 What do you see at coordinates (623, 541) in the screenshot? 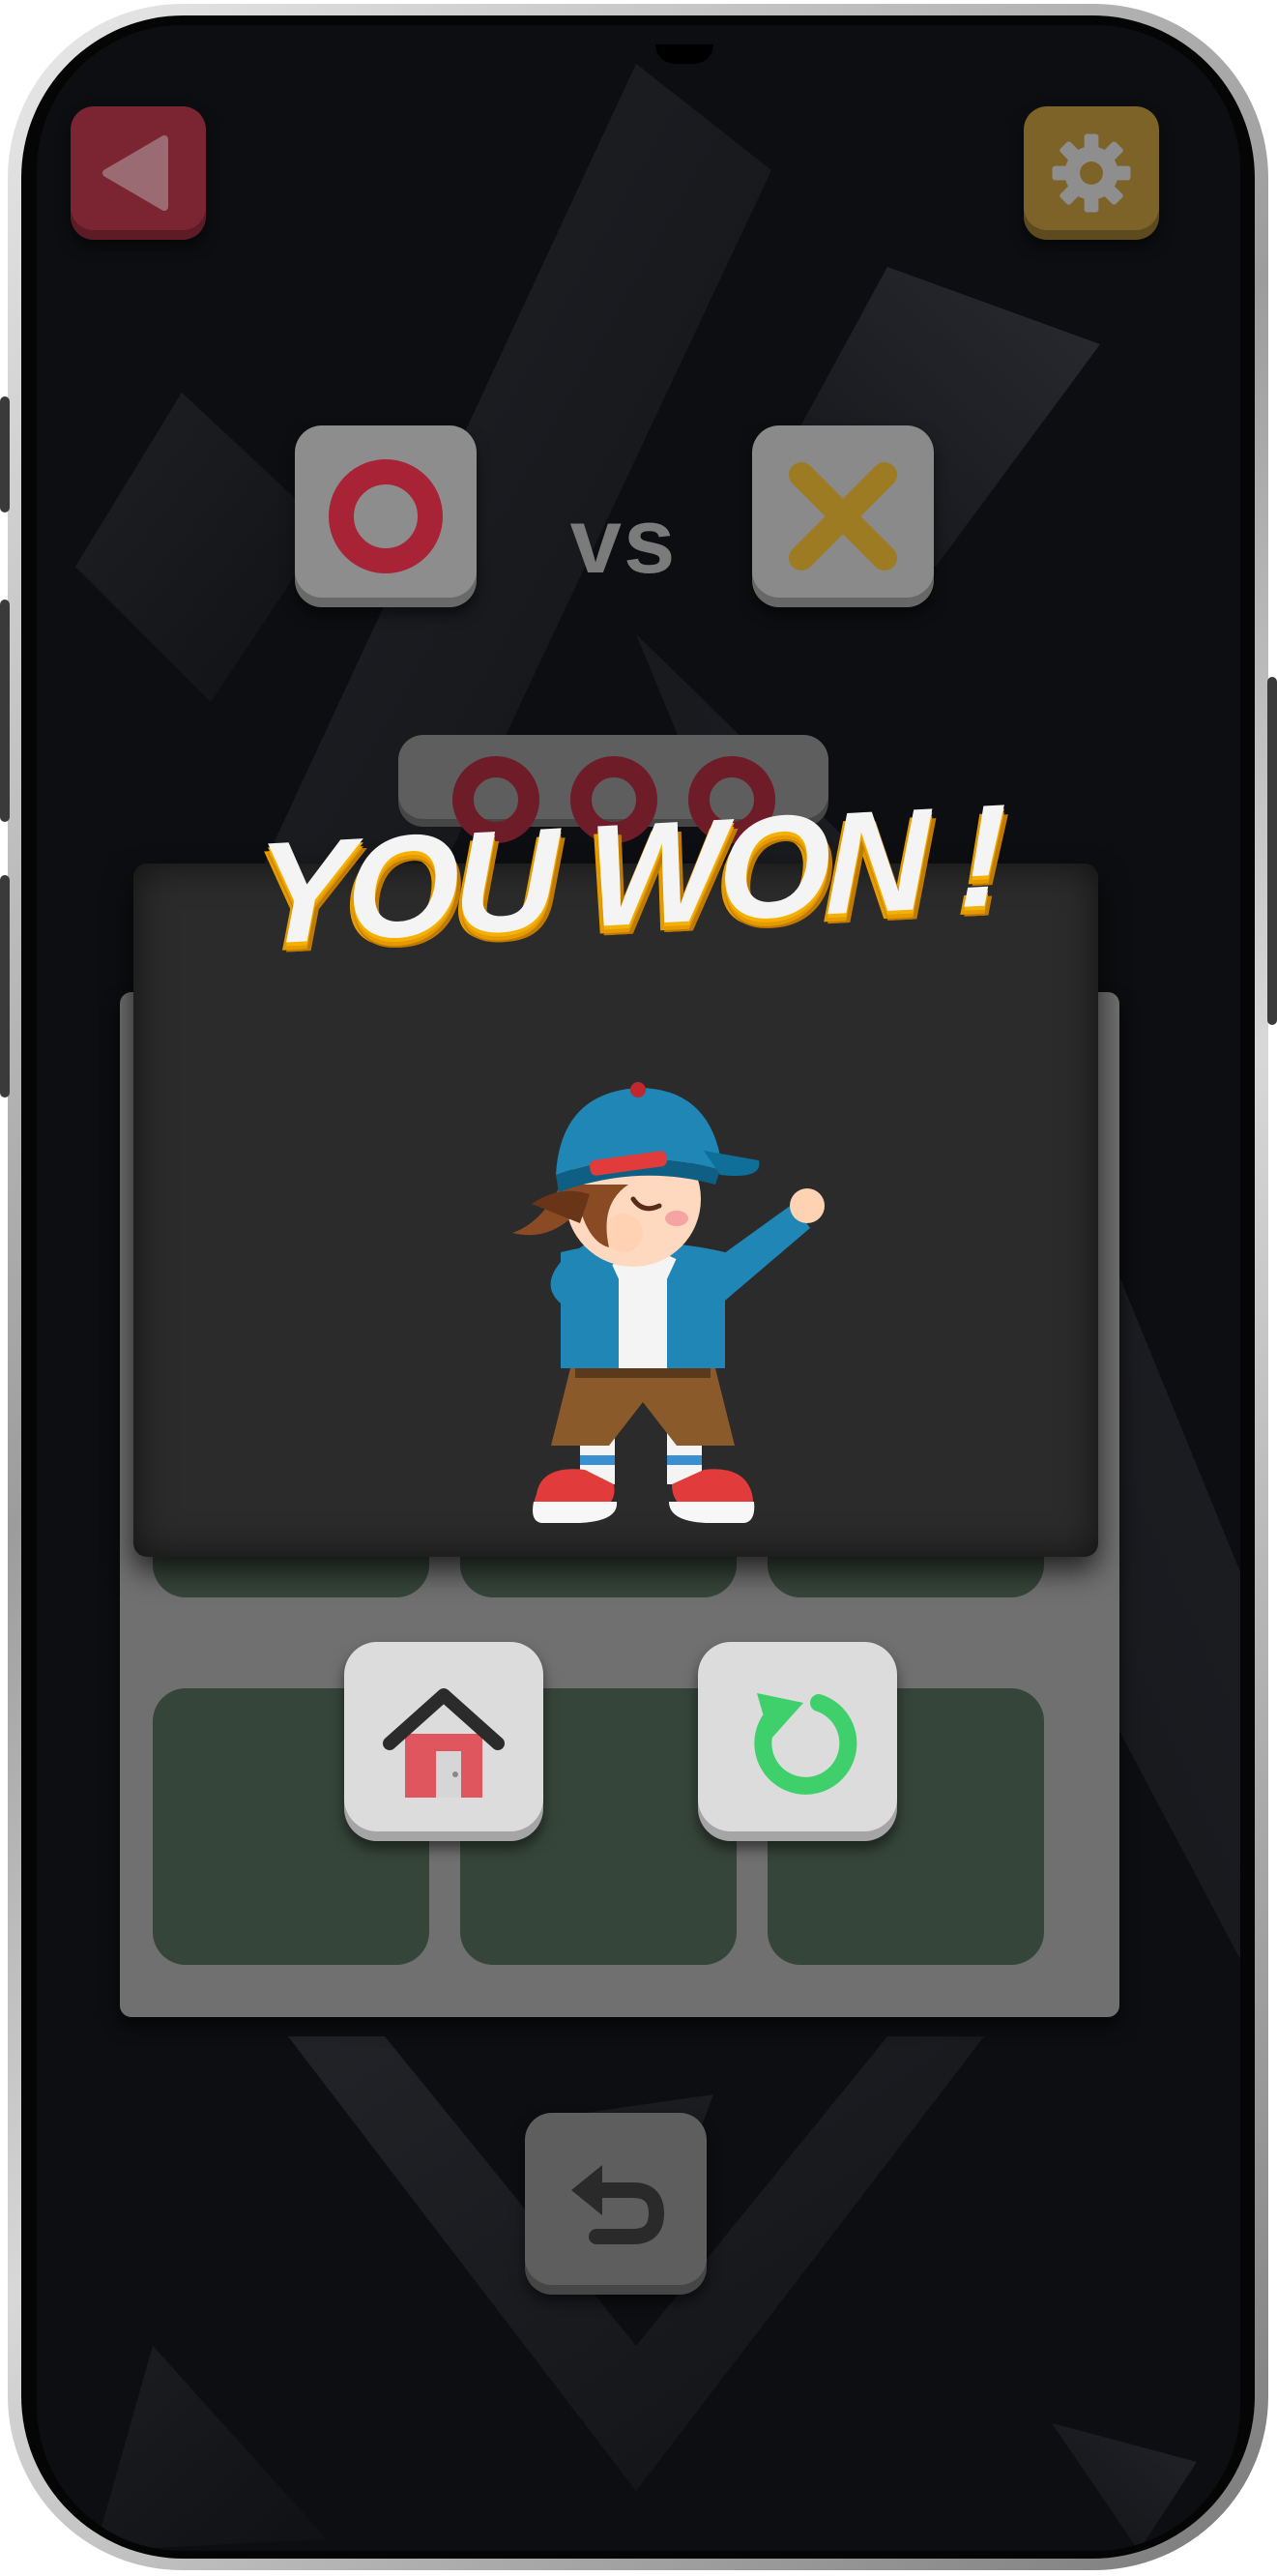
I see `versus-label: vs` at bounding box center [623, 541].